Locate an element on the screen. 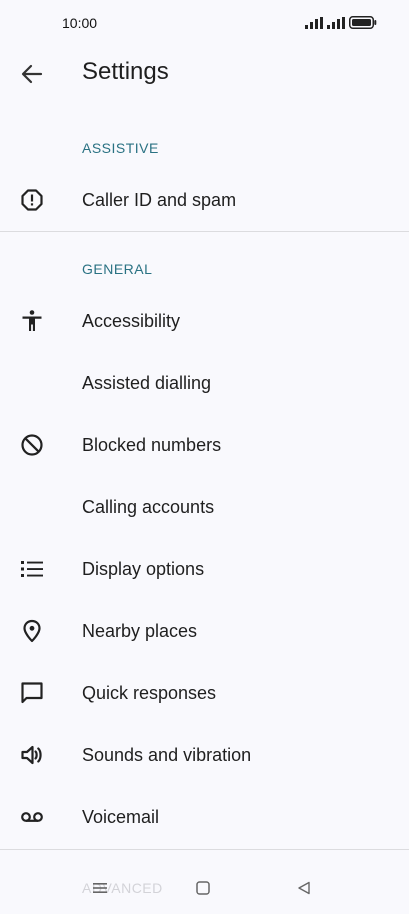  battery-icon is located at coordinates (363, 22).